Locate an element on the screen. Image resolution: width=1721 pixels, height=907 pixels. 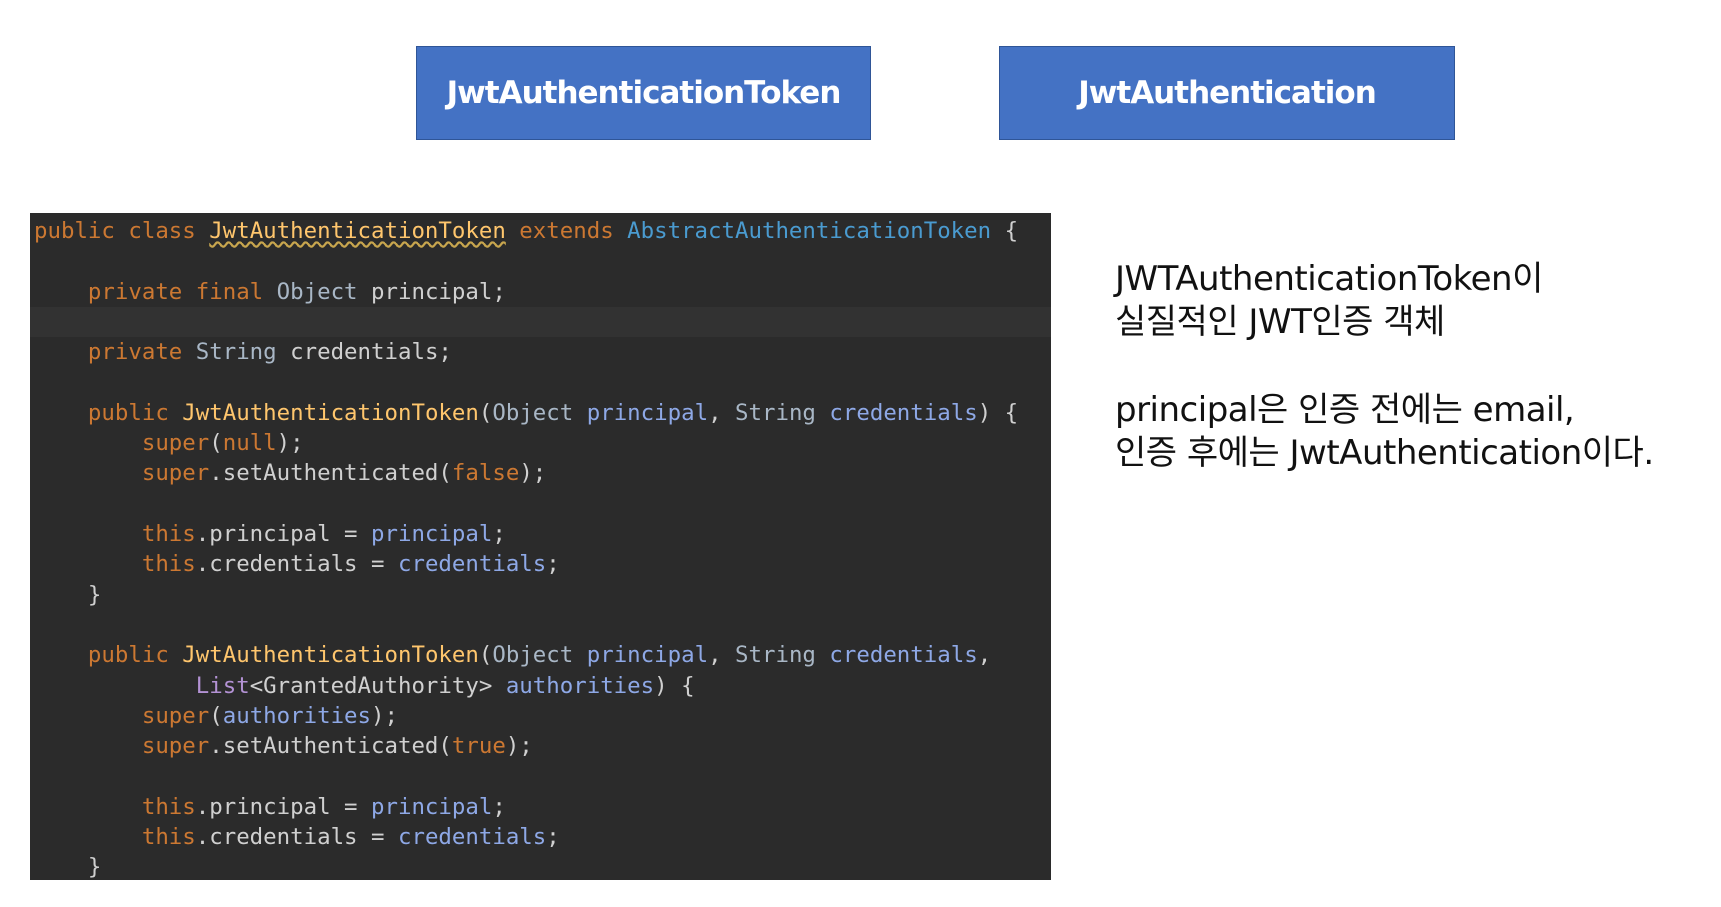
code-token: true is located at coordinates (478, 746).